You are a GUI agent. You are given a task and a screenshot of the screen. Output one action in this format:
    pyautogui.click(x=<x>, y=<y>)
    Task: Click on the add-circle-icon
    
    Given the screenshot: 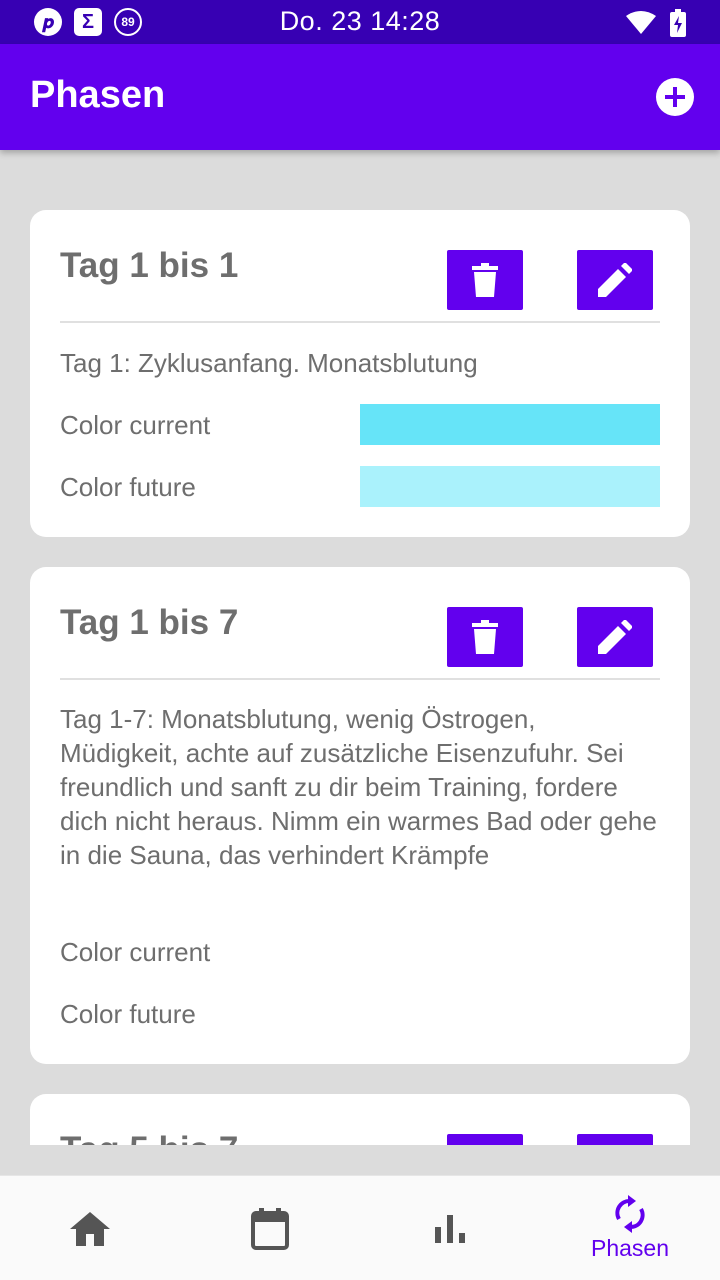 What is the action you would take?
    pyautogui.click(x=675, y=97)
    